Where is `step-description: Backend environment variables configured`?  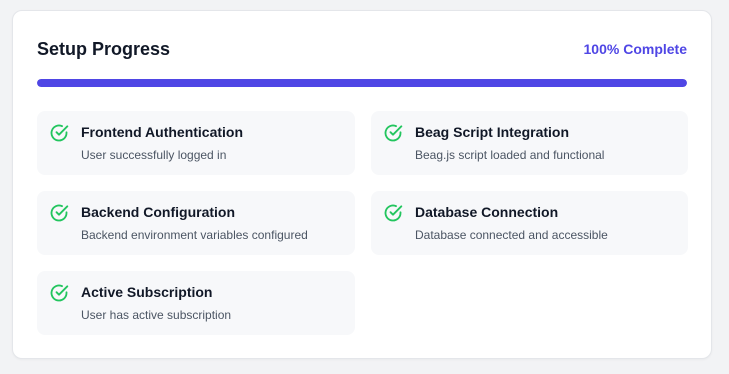 step-description: Backend environment variables configured is located at coordinates (194, 235).